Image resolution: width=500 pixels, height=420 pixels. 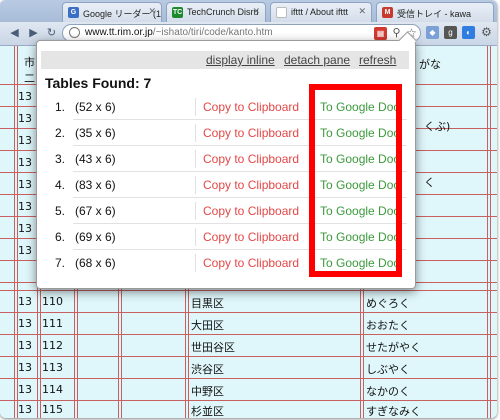 I want to click on tab-techcrunch: TC TechCrunch Disru ✕, so click(x=216, y=12).